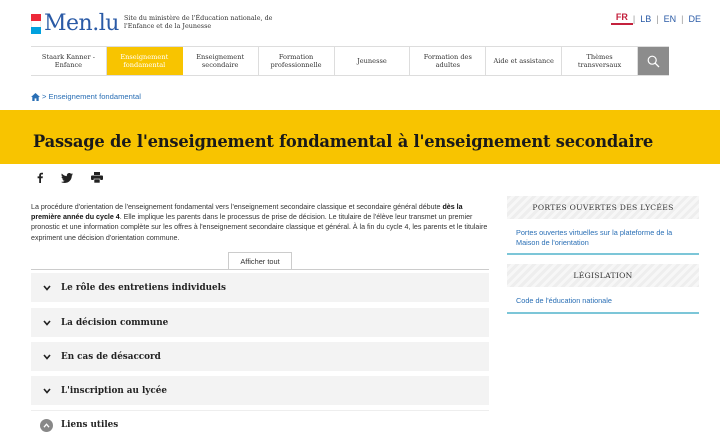  Describe the element at coordinates (448, 61) in the screenshot. I see `nav-item-formation-adultes: Formation des adultes` at that location.